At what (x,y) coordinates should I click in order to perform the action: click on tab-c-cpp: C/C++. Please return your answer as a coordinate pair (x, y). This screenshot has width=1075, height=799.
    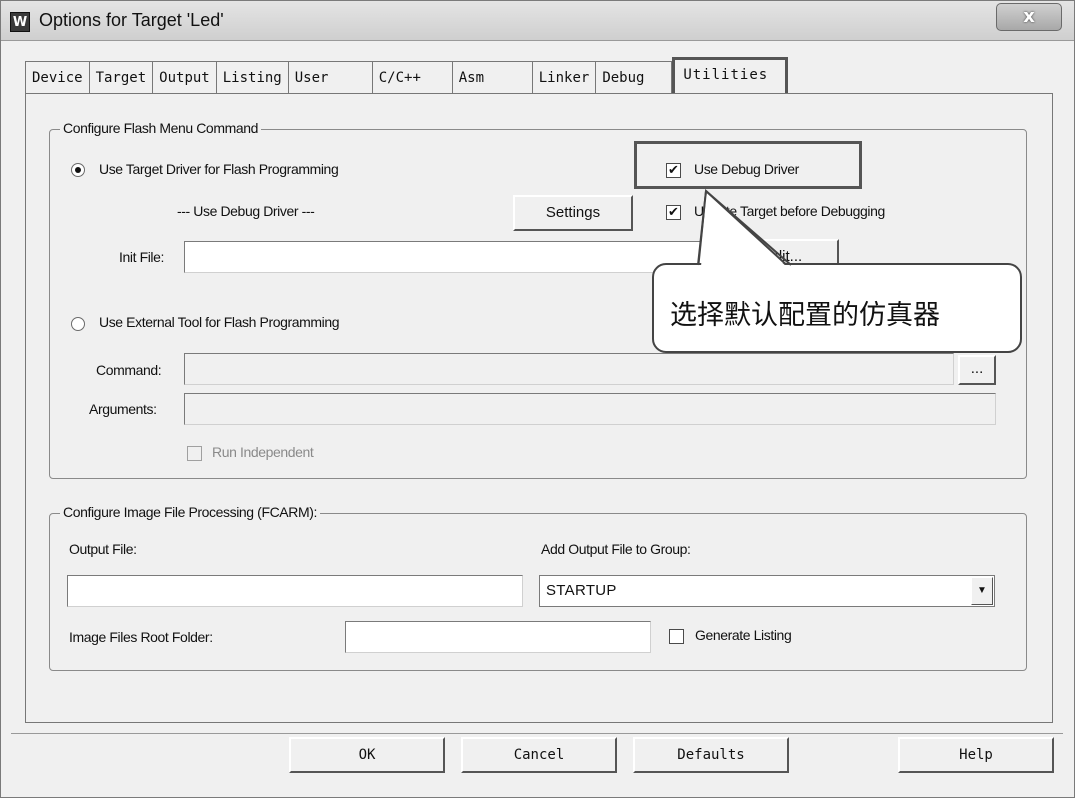
    Looking at the image, I should click on (412, 77).